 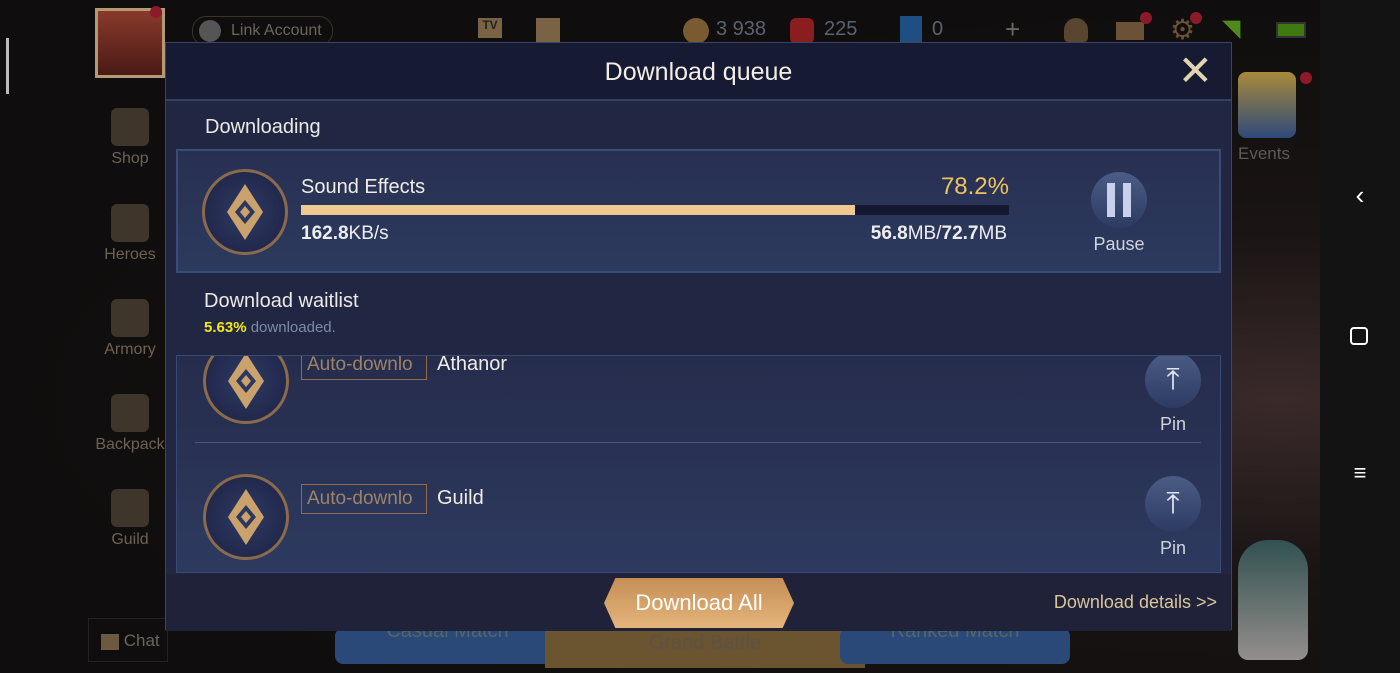 What do you see at coordinates (1076, 30) in the screenshot?
I see `friends-icon` at bounding box center [1076, 30].